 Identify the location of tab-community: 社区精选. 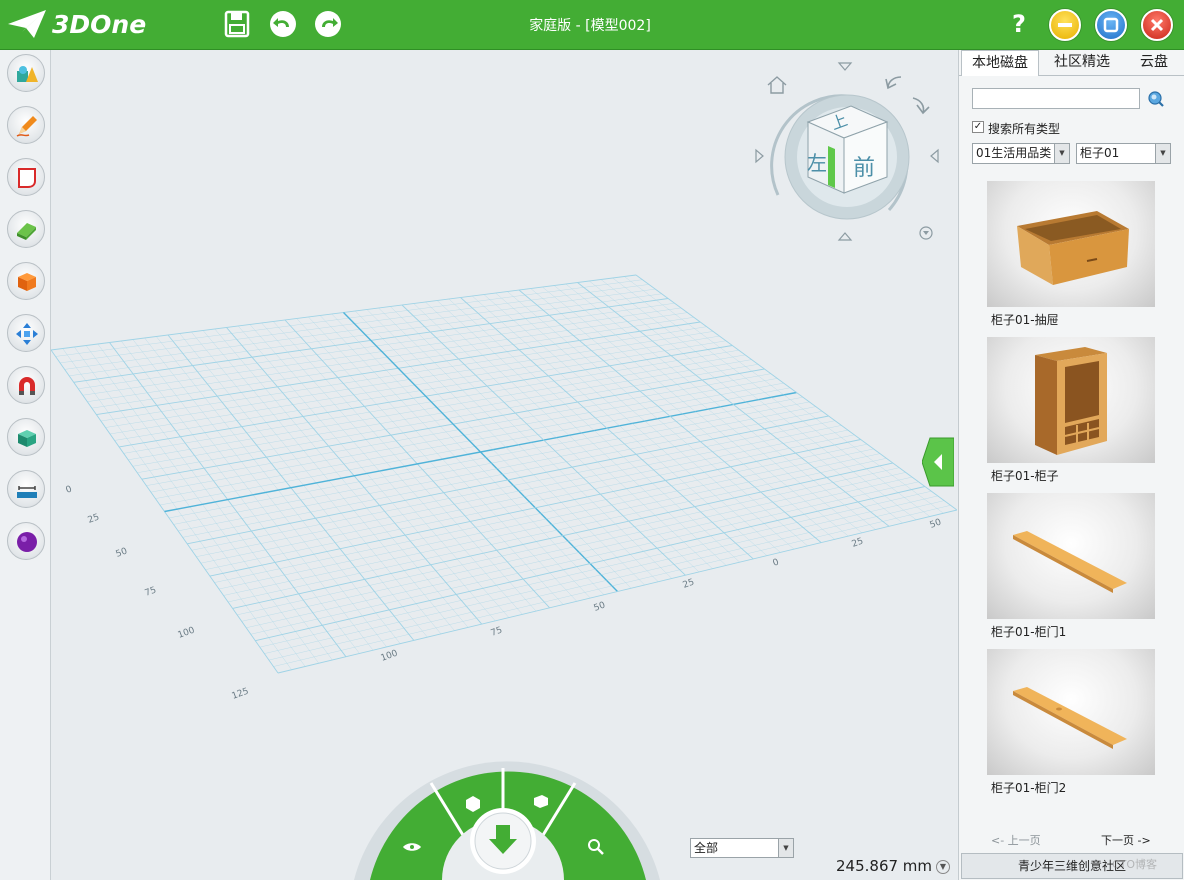
(1082, 62).